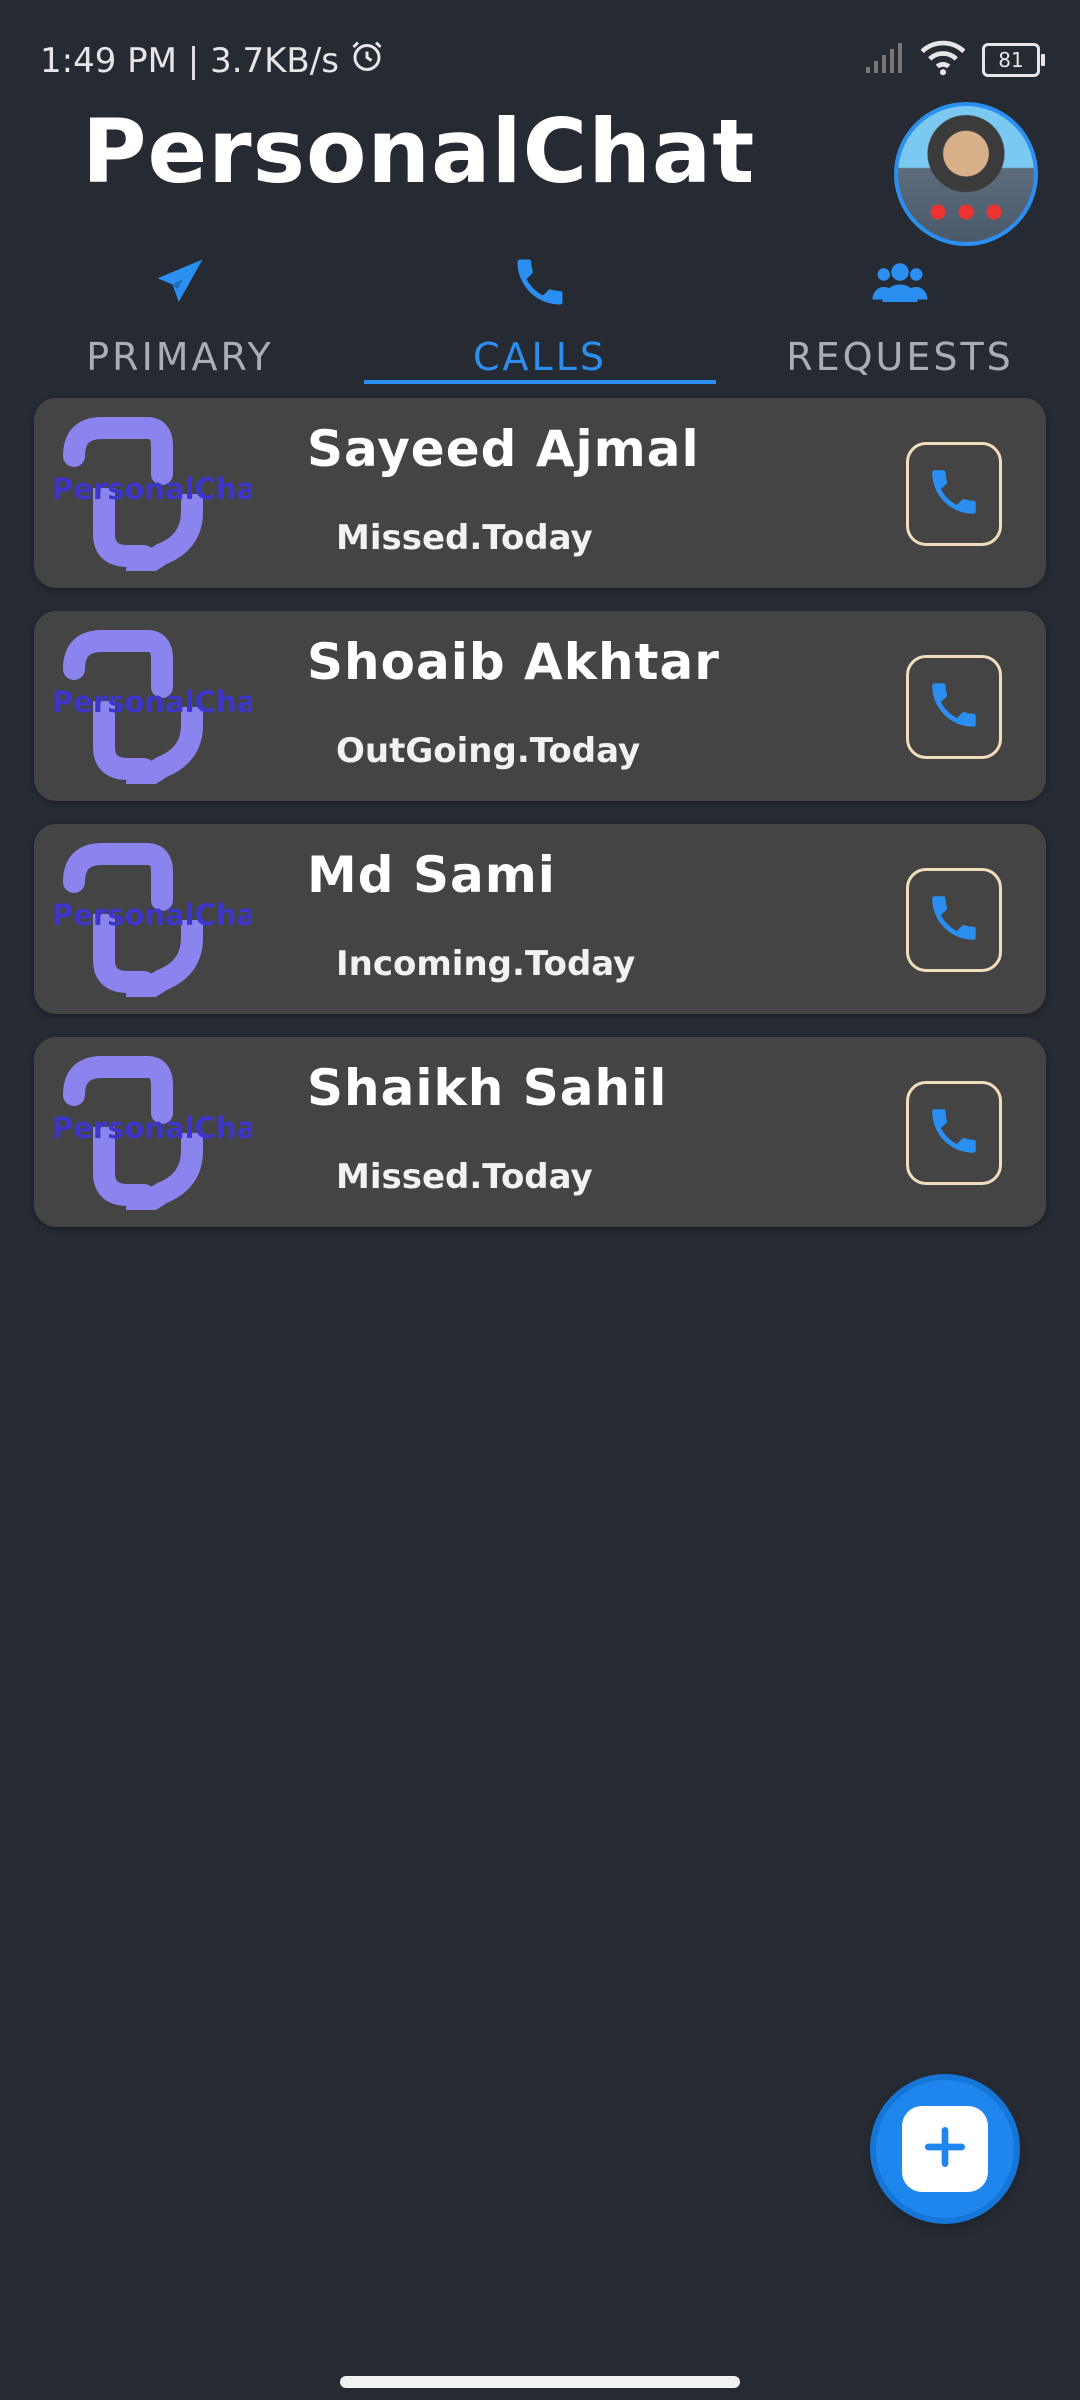 The image size is (1080, 2400). I want to click on signal-icon, so click(884, 60).